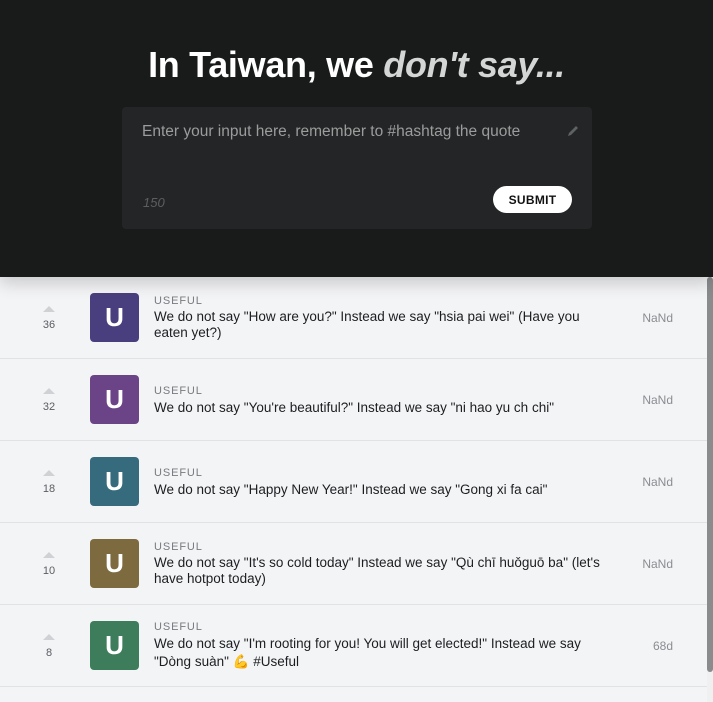 The image size is (713, 702). I want to click on scrollbar-thumb, so click(710, 474).